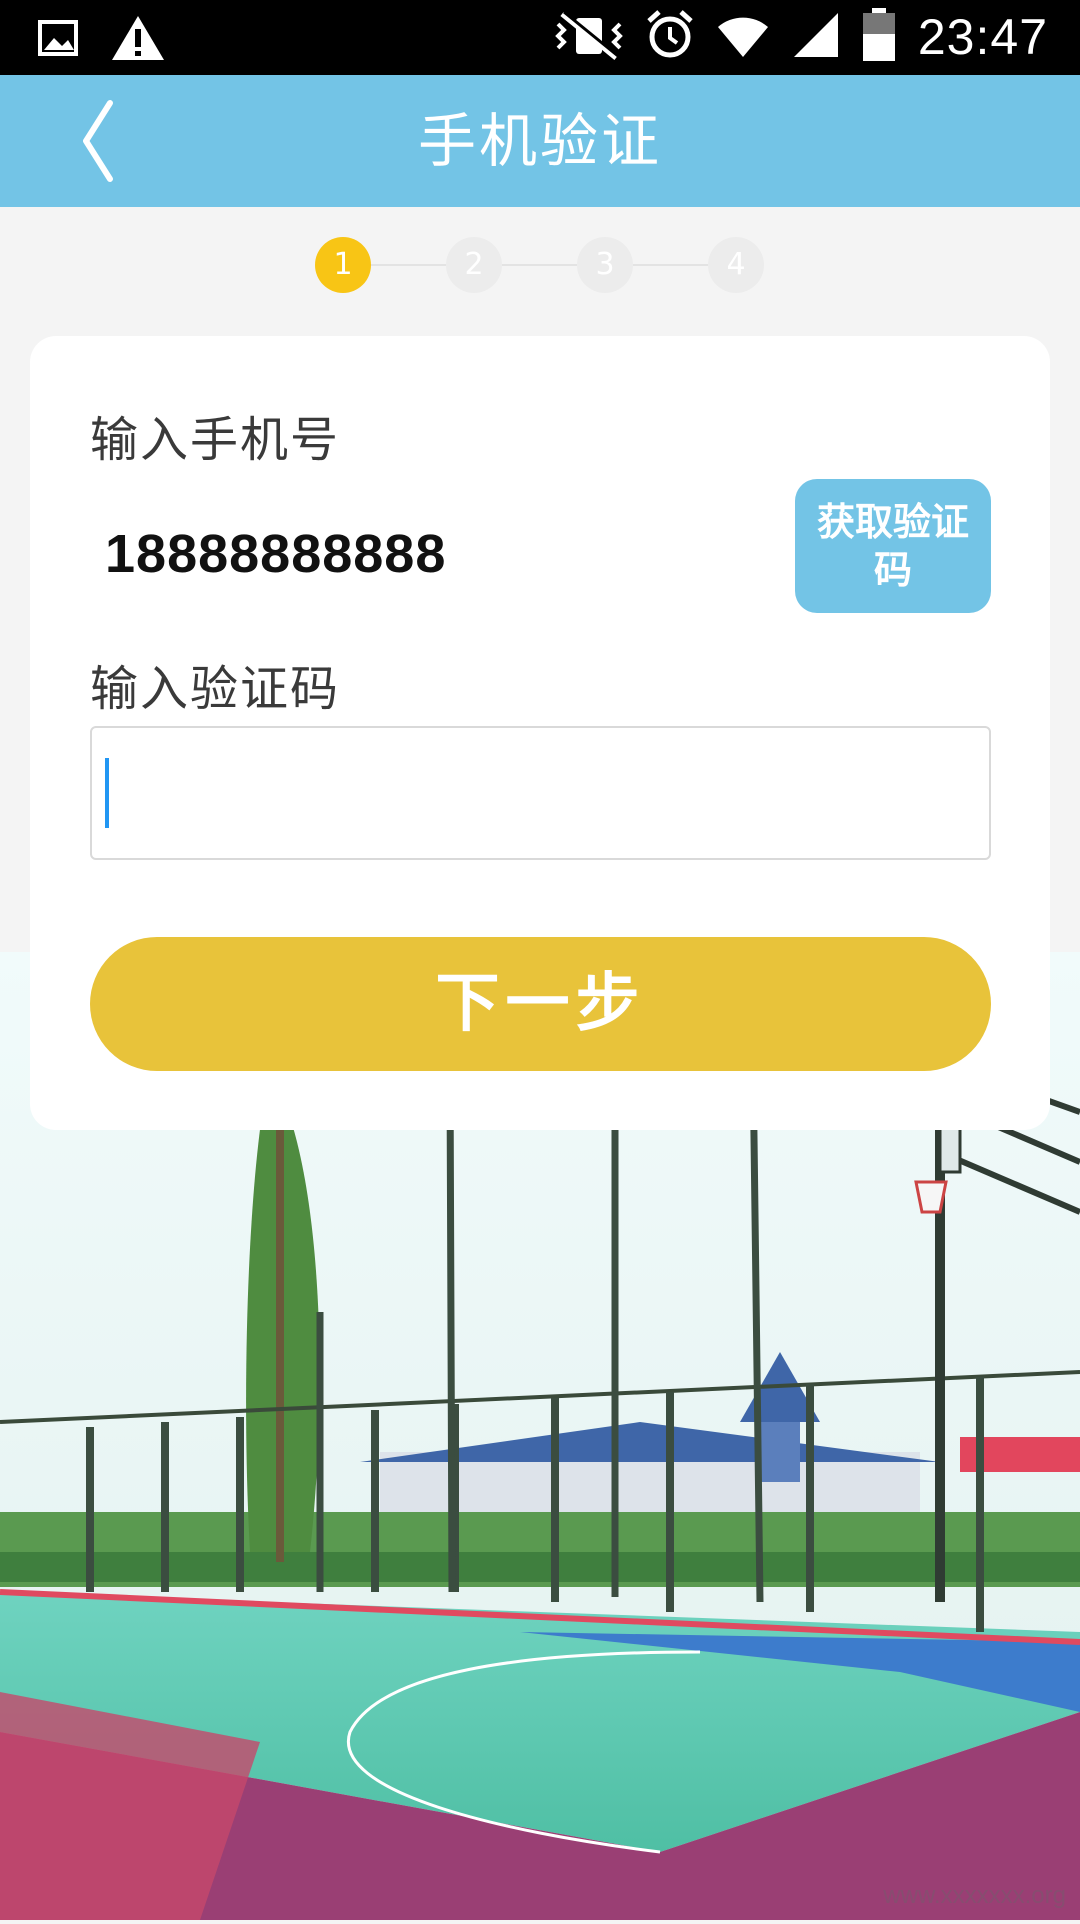  Describe the element at coordinates (879, 37) in the screenshot. I see `battery-icon` at that location.